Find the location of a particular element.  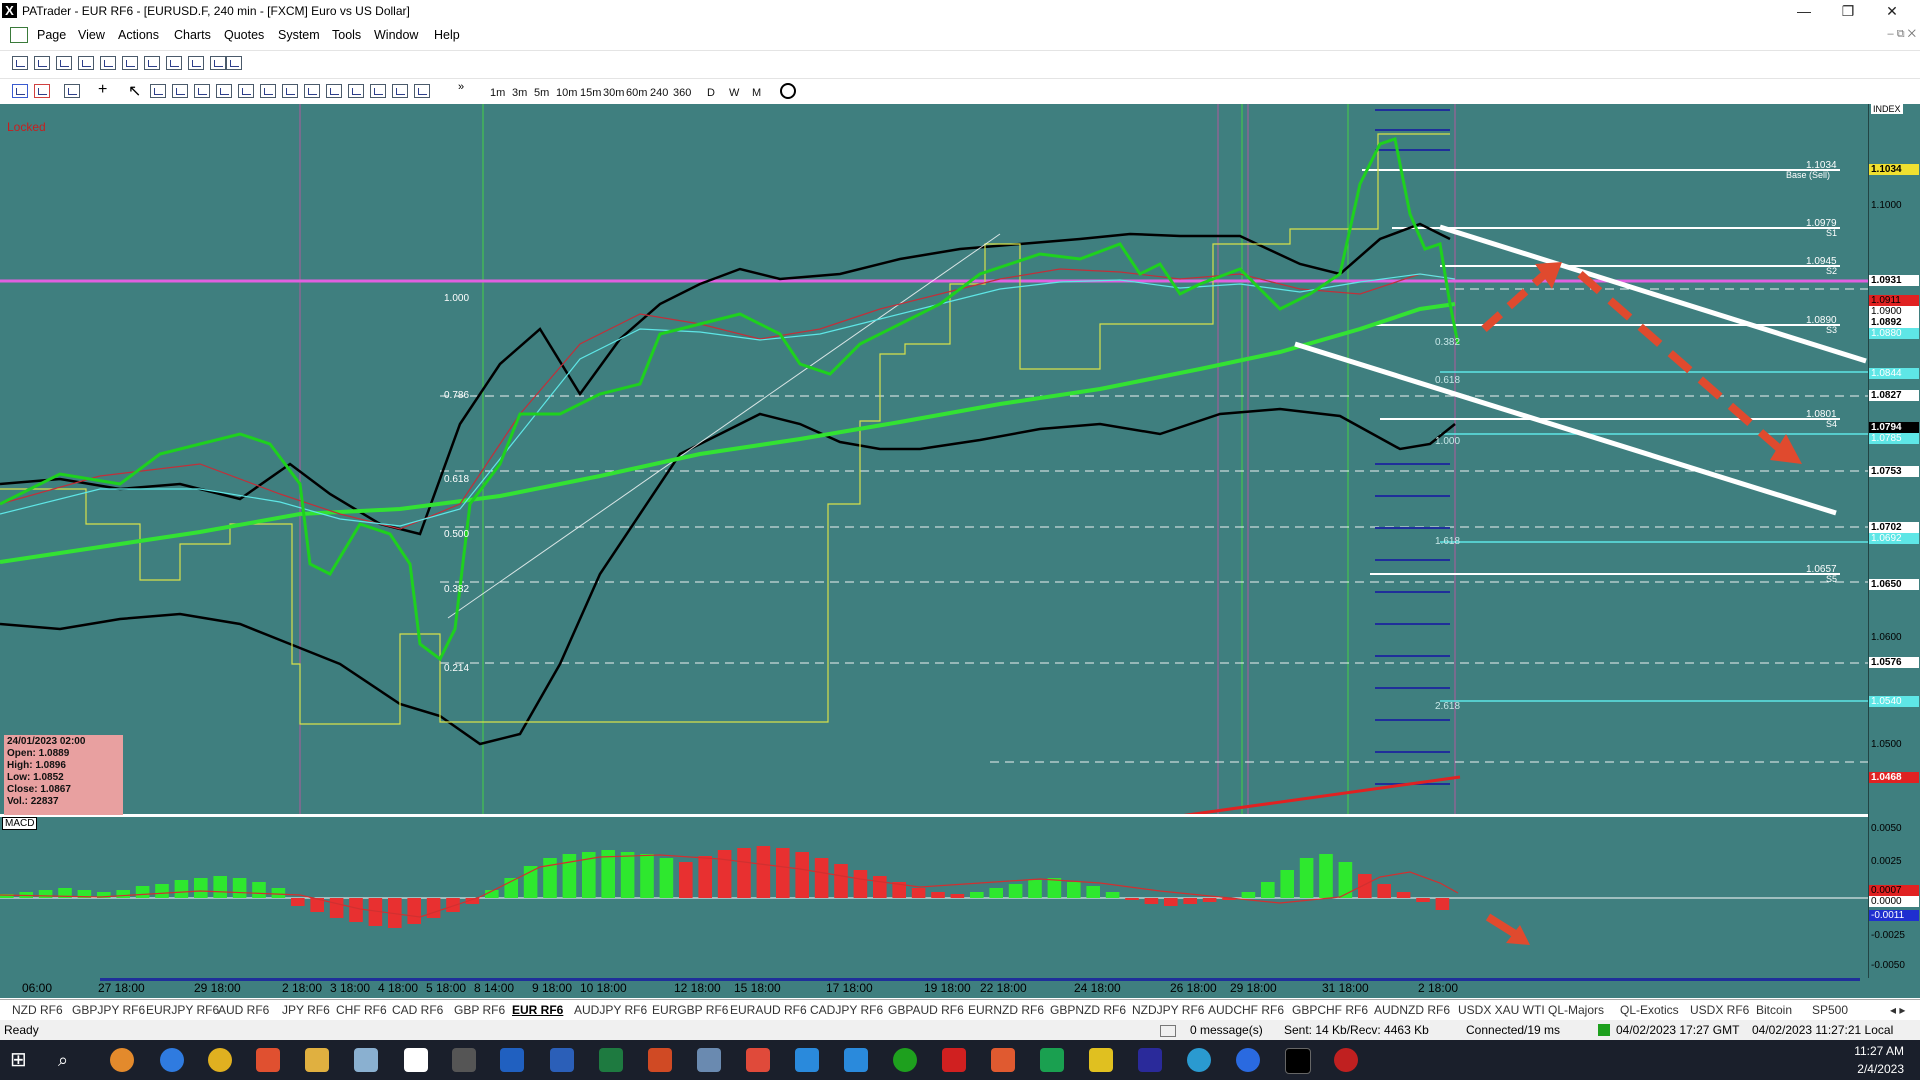

tradingview-icon is located at coordinates (1298, 1061).